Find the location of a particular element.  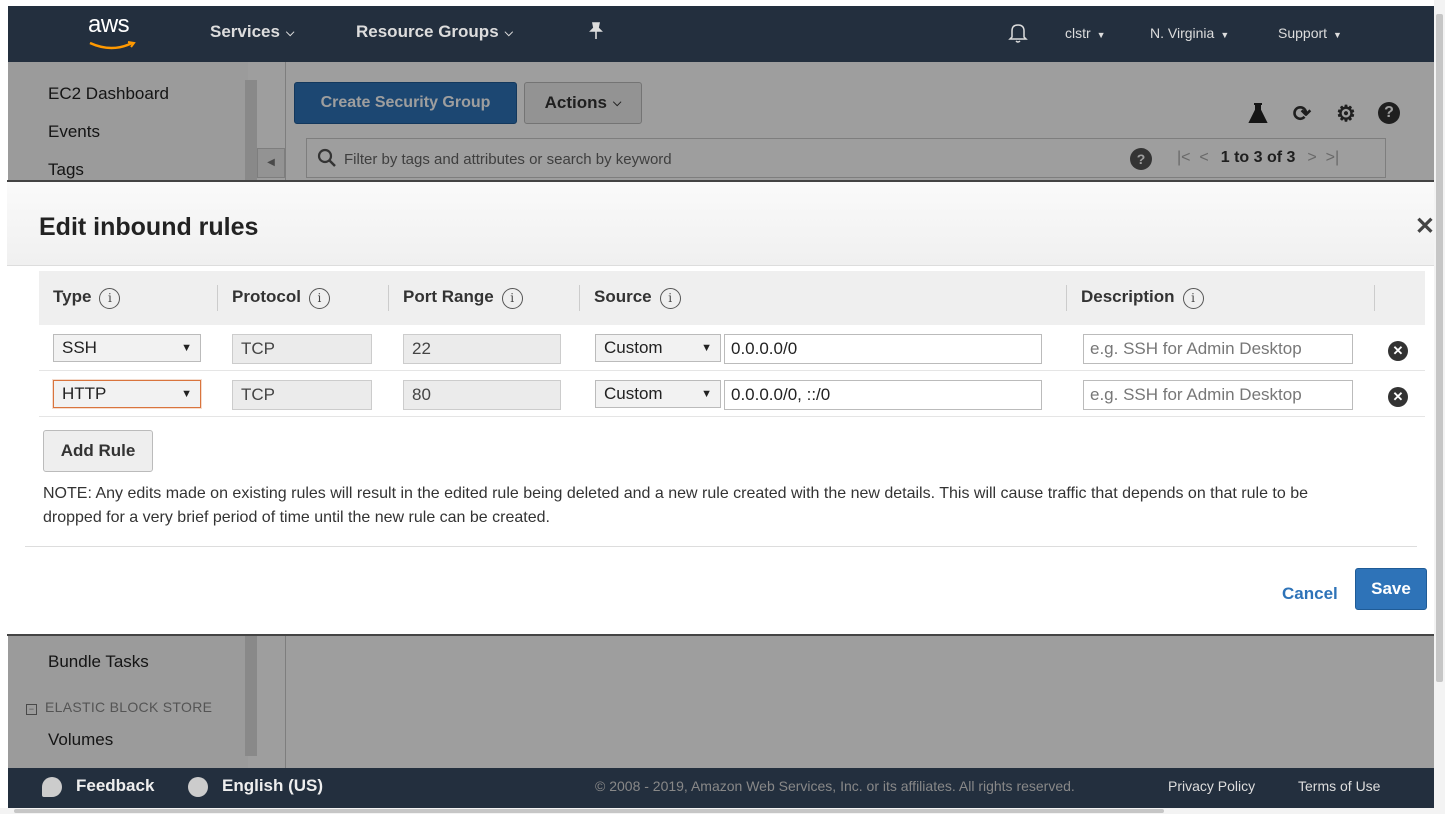

resource-groups-menu: Resource Groups ⌵ is located at coordinates (434, 32).